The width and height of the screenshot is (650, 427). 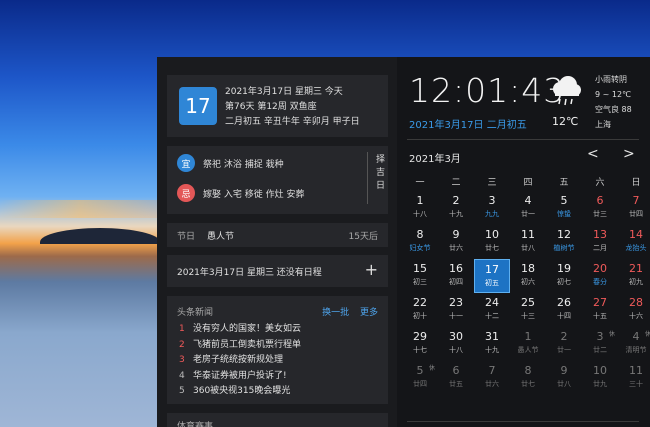 What do you see at coordinates (277, 235) in the screenshot?
I see `festival-card: 节日 愚人节 15天后` at bounding box center [277, 235].